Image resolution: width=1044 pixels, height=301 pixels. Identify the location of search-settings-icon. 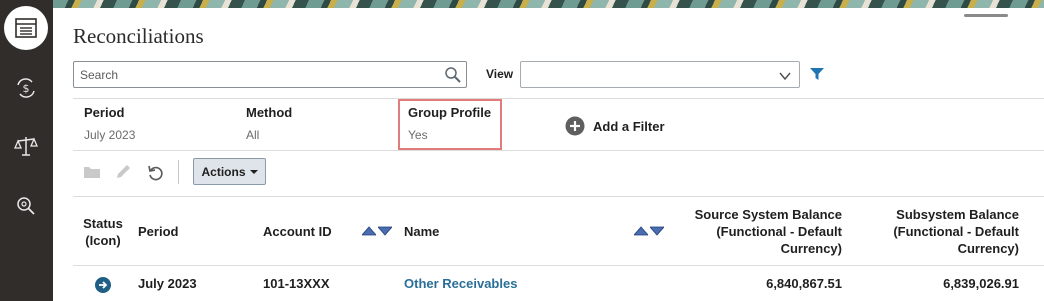
(26, 206).